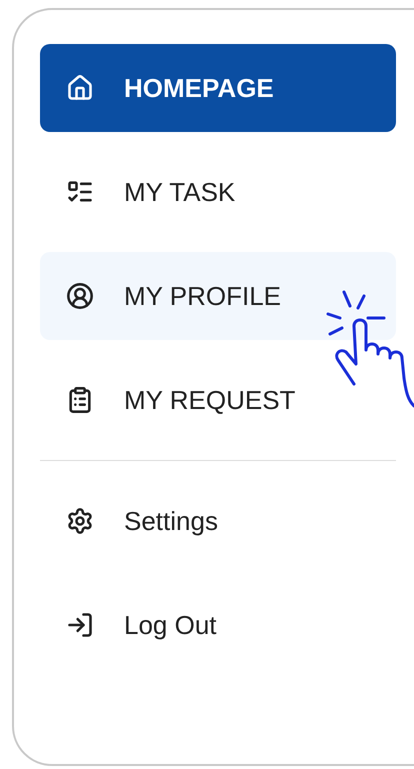 The width and height of the screenshot is (414, 769). Describe the element at coordinates (218, 400) in the screenshot. I see `menu-item: MY REQUEST` at that location.